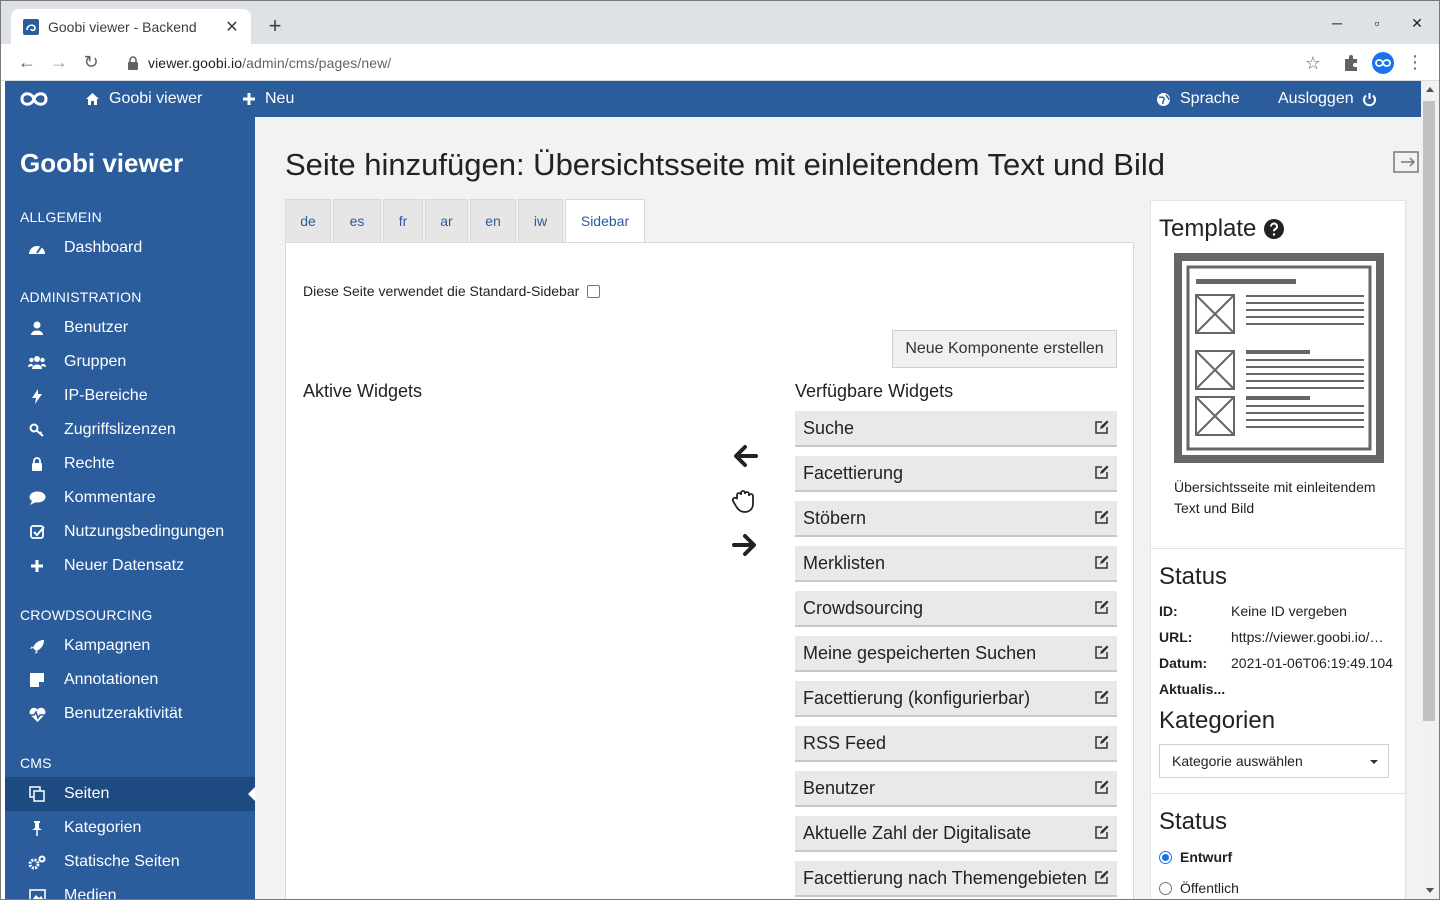  What do you see at coordinates (605, 220) in the screenshot?
I see `tab-sidebar: Sidebar` at bounding box center [605, 220].